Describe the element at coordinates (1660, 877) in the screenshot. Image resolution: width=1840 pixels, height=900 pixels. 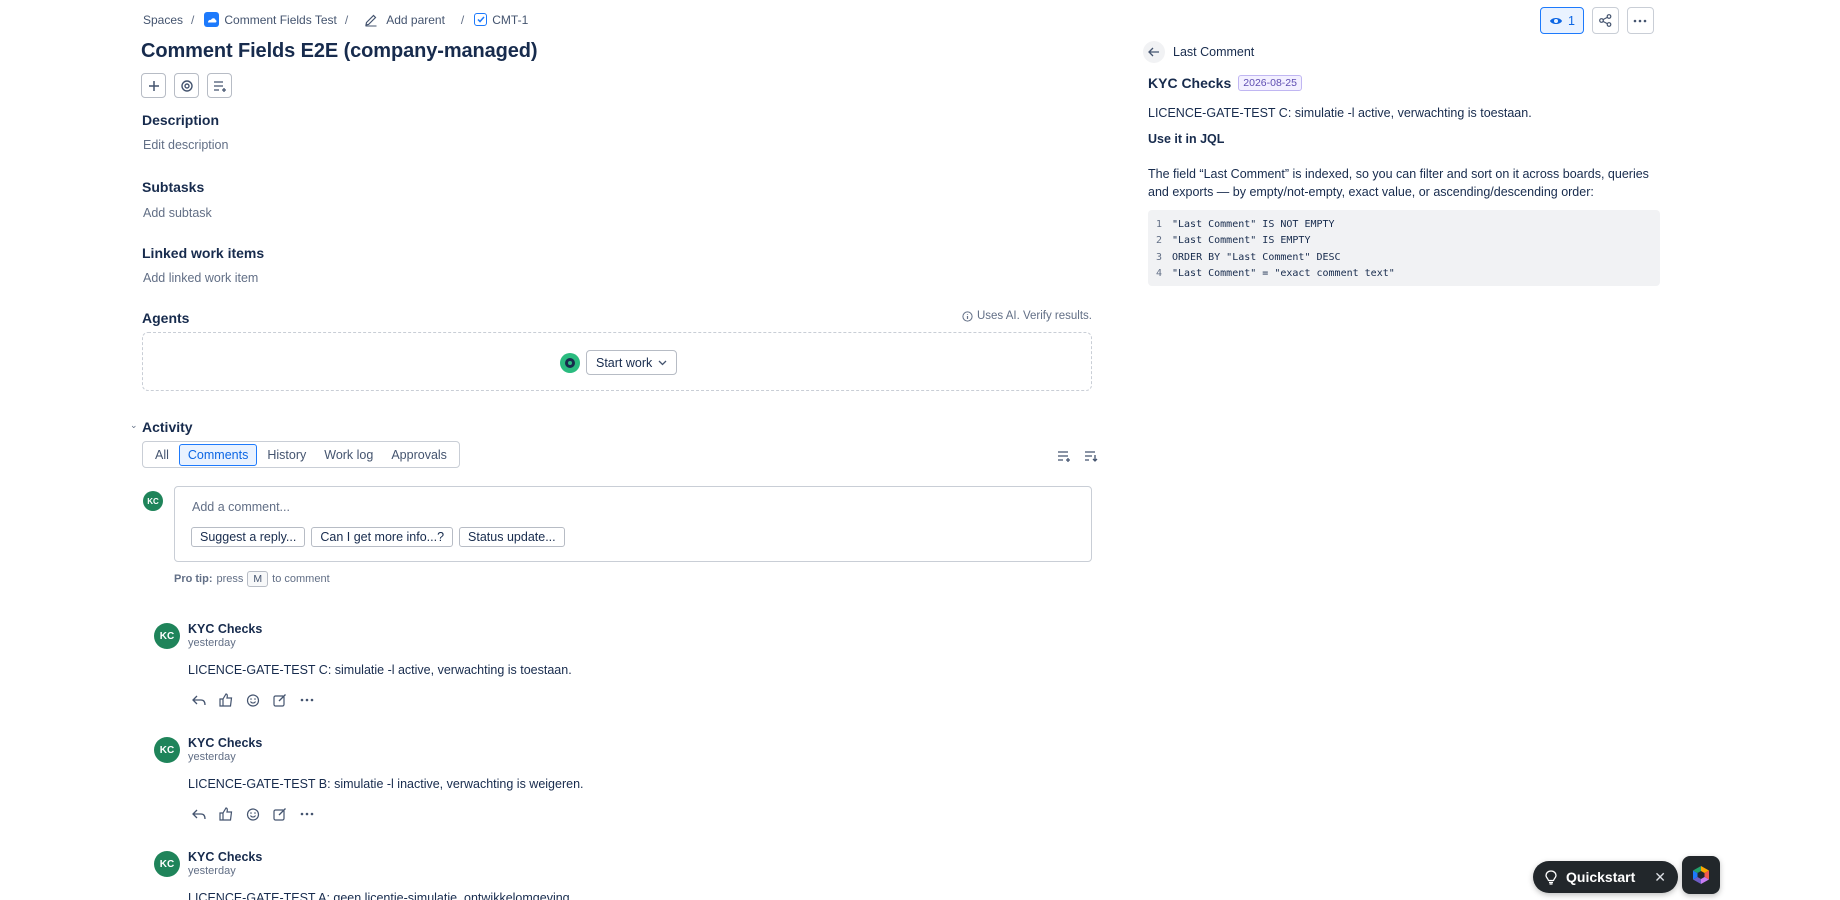
I see `close-icon: ✕` at that location.